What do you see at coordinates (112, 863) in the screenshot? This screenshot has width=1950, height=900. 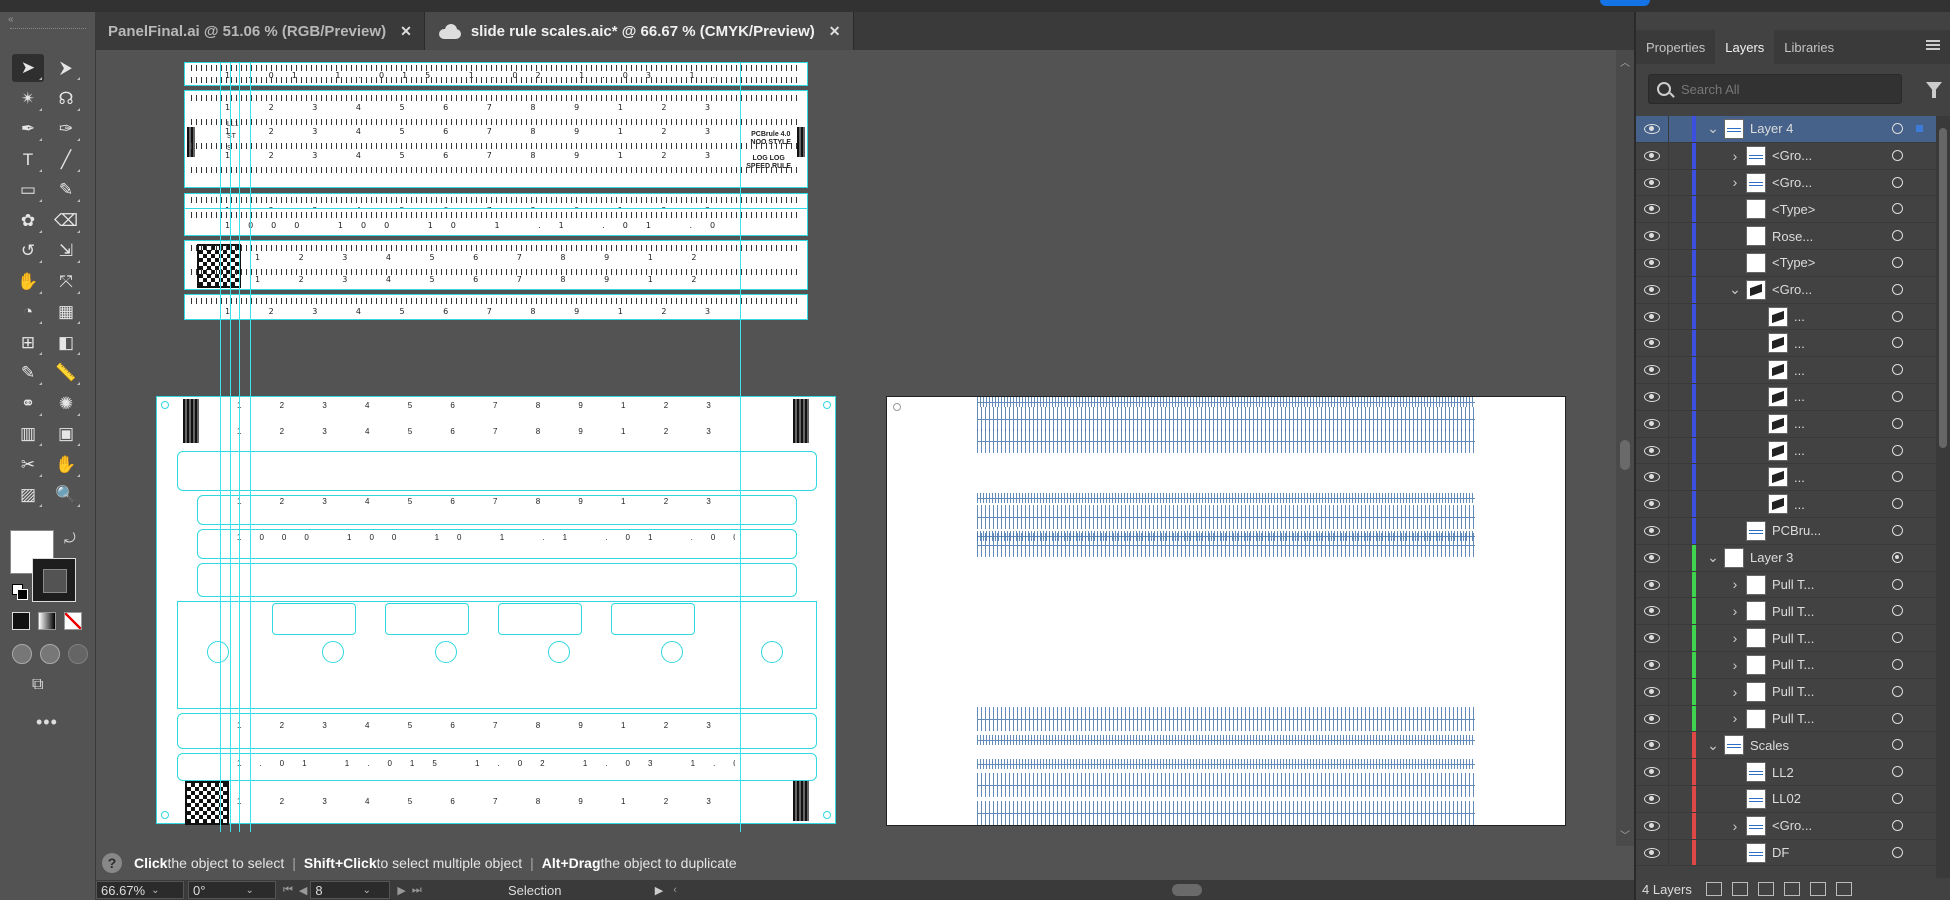 I see `help-icon: ?` at bounding box center [112, 863].